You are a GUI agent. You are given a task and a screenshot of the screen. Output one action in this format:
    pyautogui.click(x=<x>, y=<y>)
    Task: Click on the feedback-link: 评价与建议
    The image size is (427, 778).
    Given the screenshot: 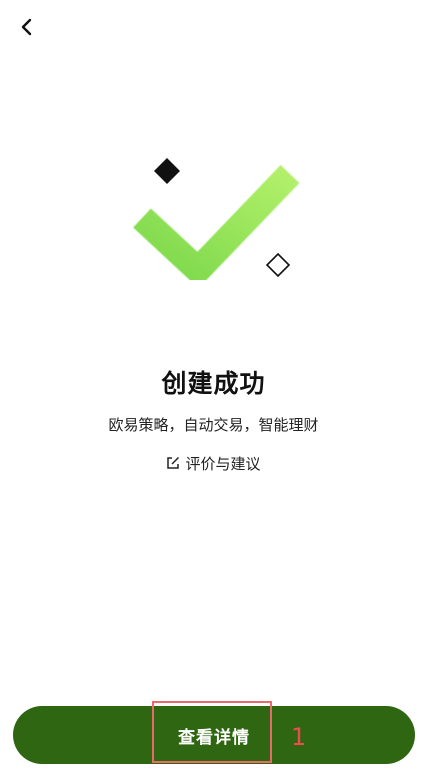 What is the action you would take?
    pyautogui.click(x=213, y=463)
    